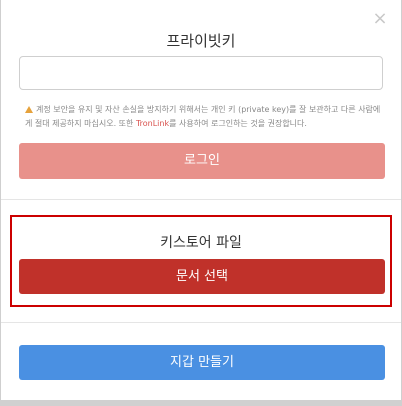  I want to click on bottom-bar, so click(201, 403).